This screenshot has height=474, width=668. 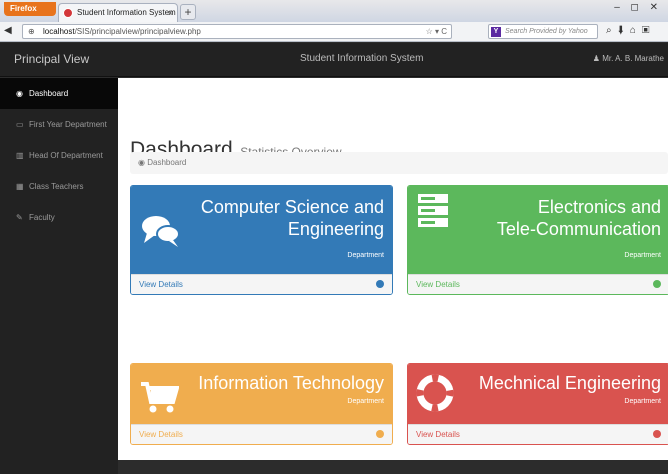 I want to click on url-path: /SIS/principalview/principalview.php, so click(x=137, y=31).